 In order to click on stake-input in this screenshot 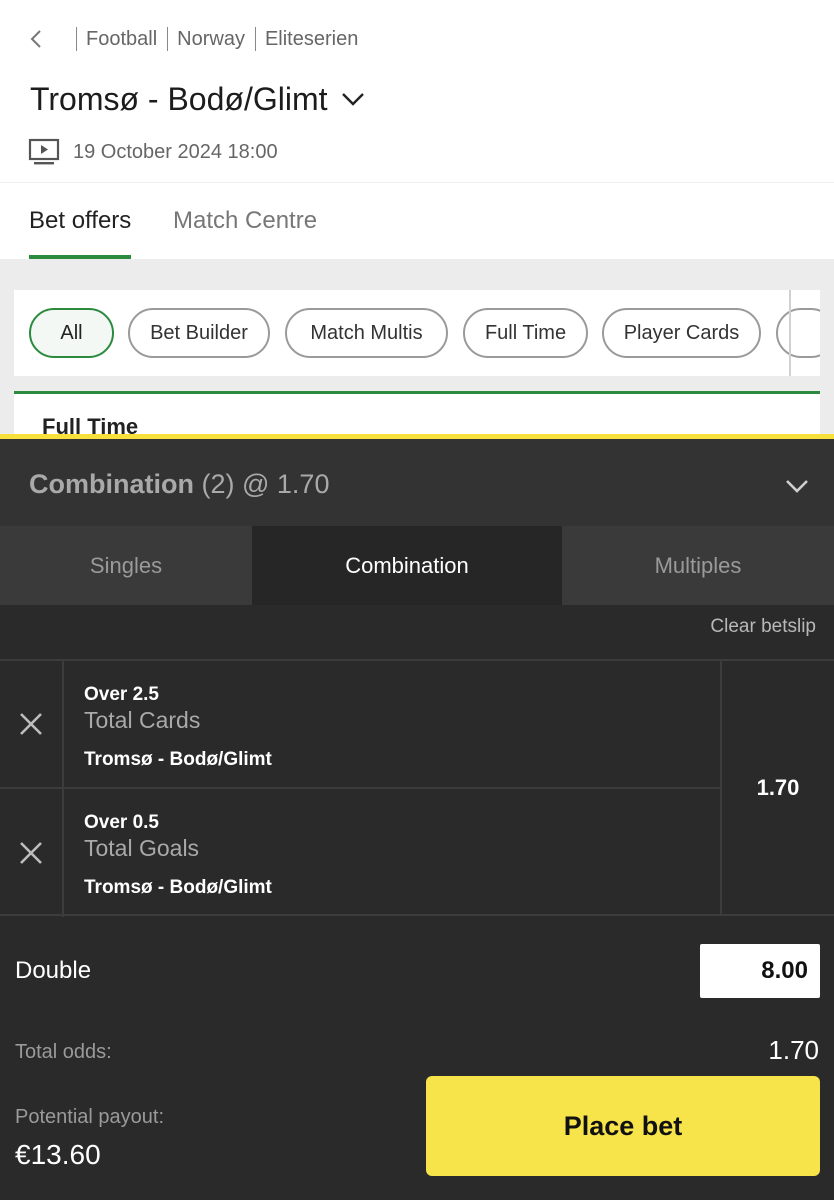, I will do `click(760, 971)`.